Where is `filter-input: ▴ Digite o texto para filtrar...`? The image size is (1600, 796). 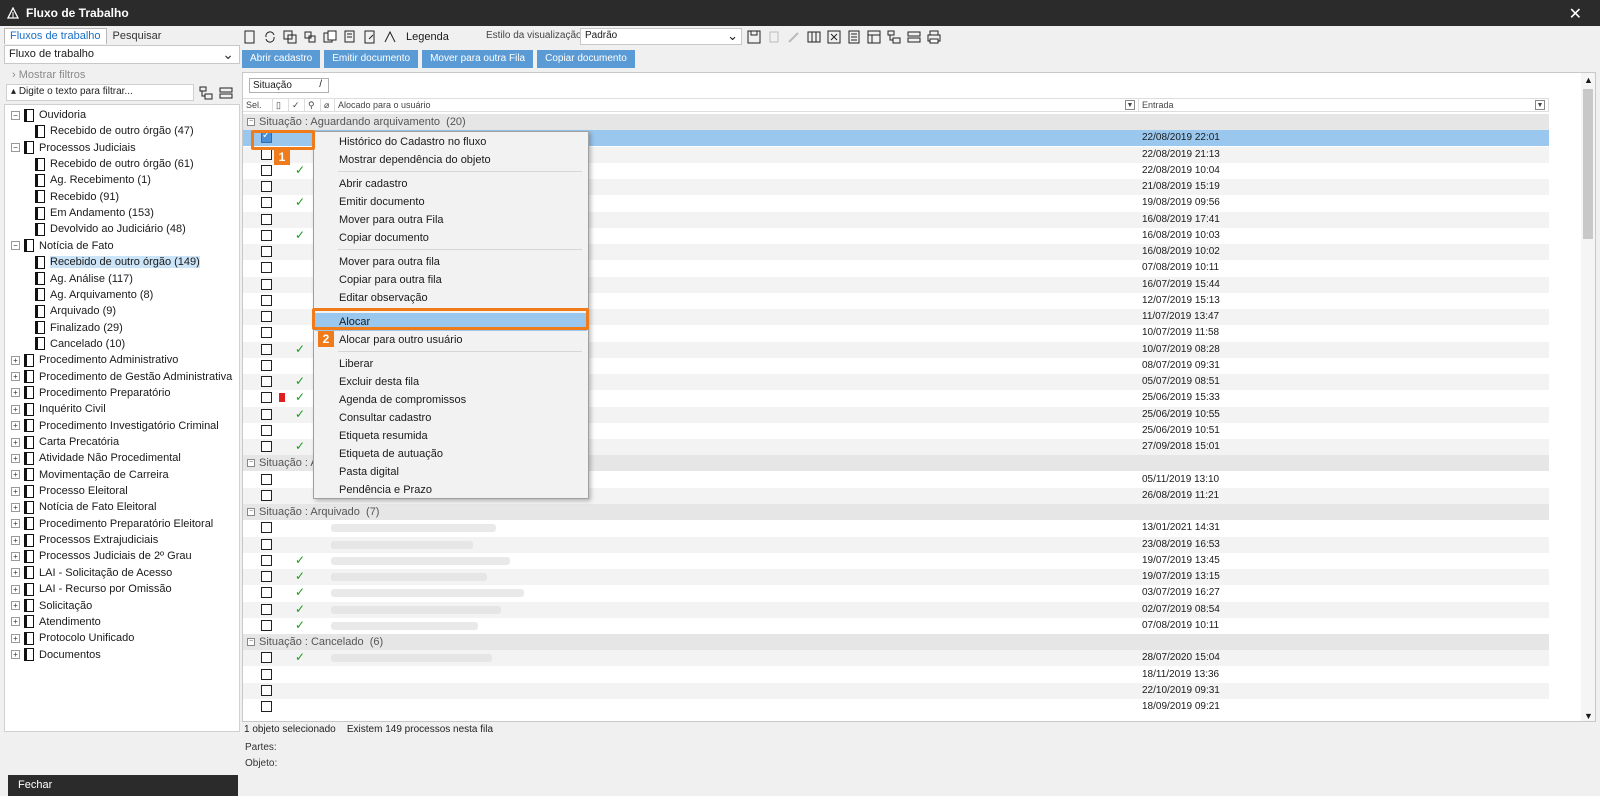
filter-input: ▴ Digite o texto para filtrar... is located at coordinates (100, 92).